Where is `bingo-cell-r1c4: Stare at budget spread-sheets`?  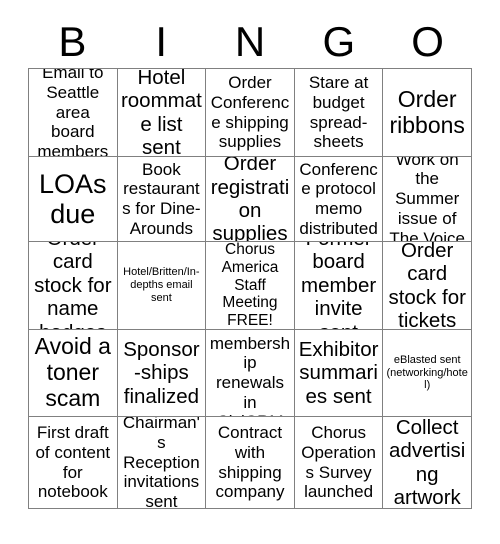 bingo-cell-r1c4: Stare at budget spread-sheets is located at coordinates (339, 113).